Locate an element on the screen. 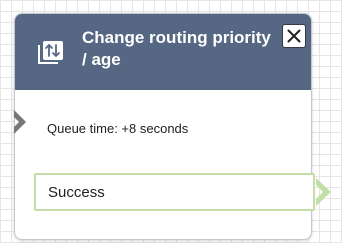  close-icon is located at coordinates (294, 36).